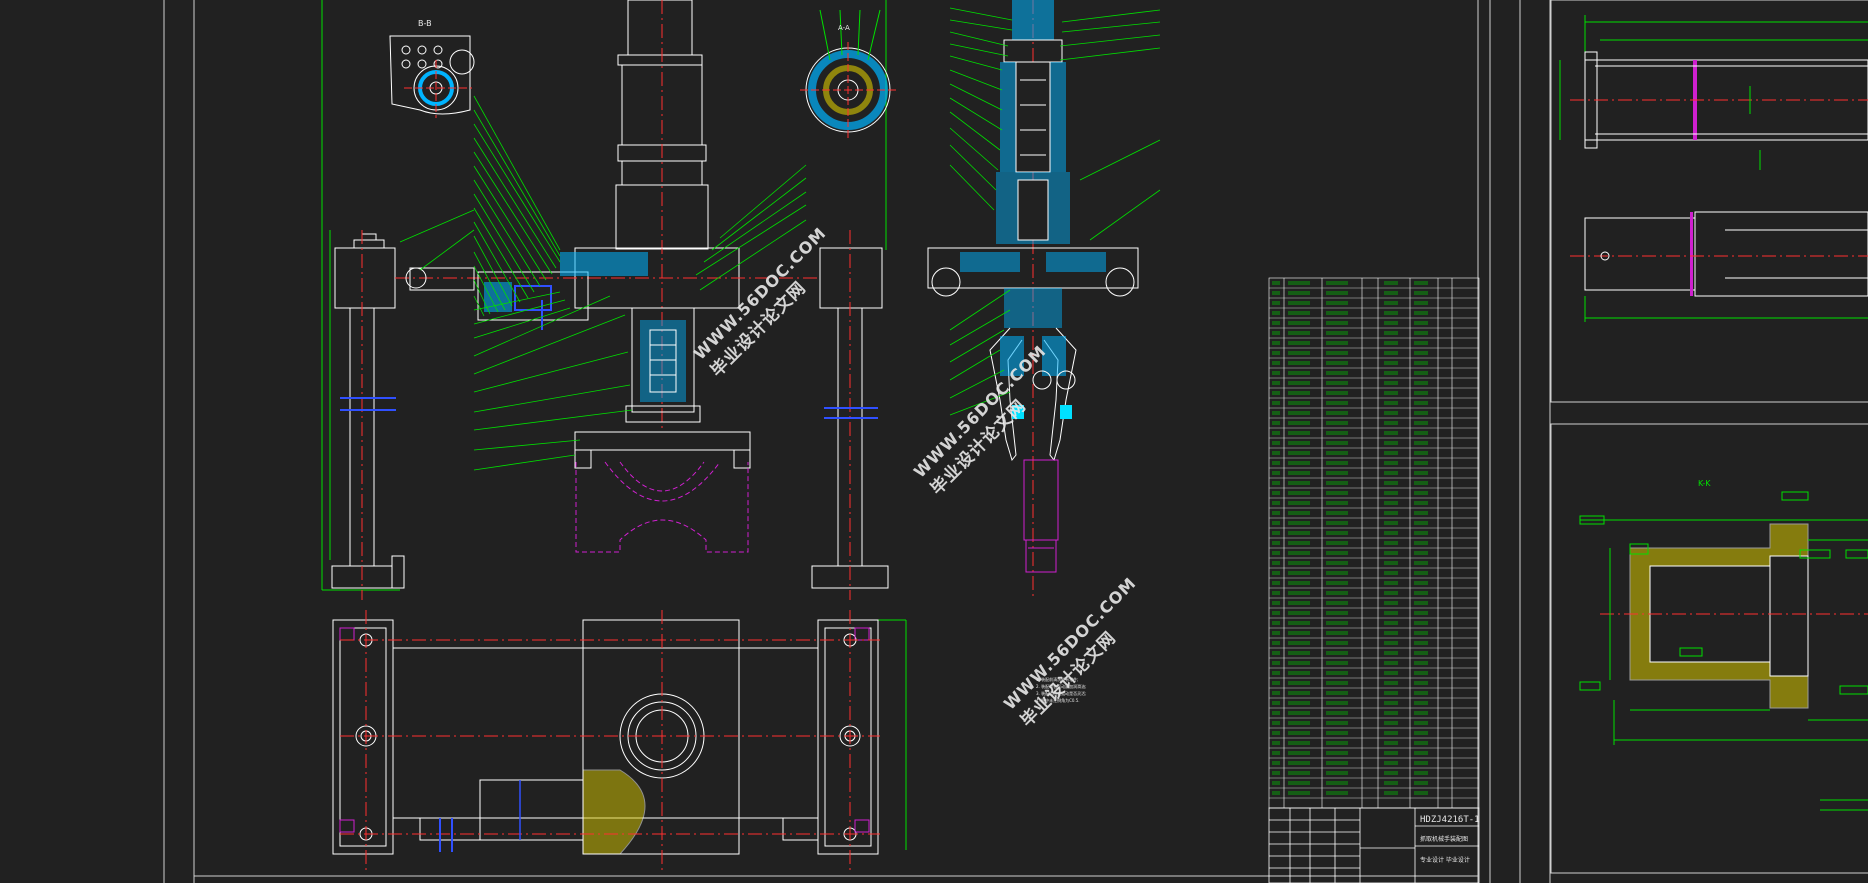 The image size is (1868, 883). What do you see at coordinates (850, 415) in the screenshot?
I see `right-column` at bounding box center [850, 415].